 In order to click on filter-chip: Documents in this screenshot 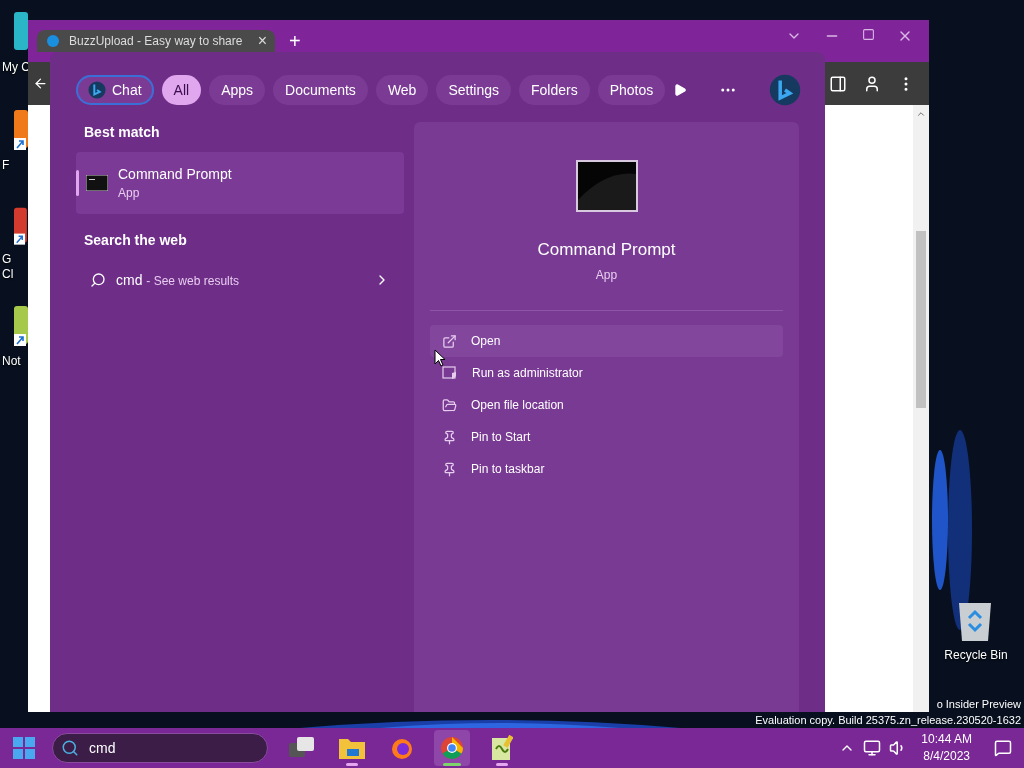, I will do `click(320, 90)`.